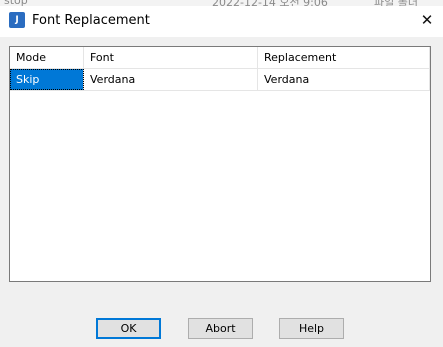  What do you see at coordinates (311, 328) in the screenshot?
I see `help-button: Help` at bounding box center [311, 328].